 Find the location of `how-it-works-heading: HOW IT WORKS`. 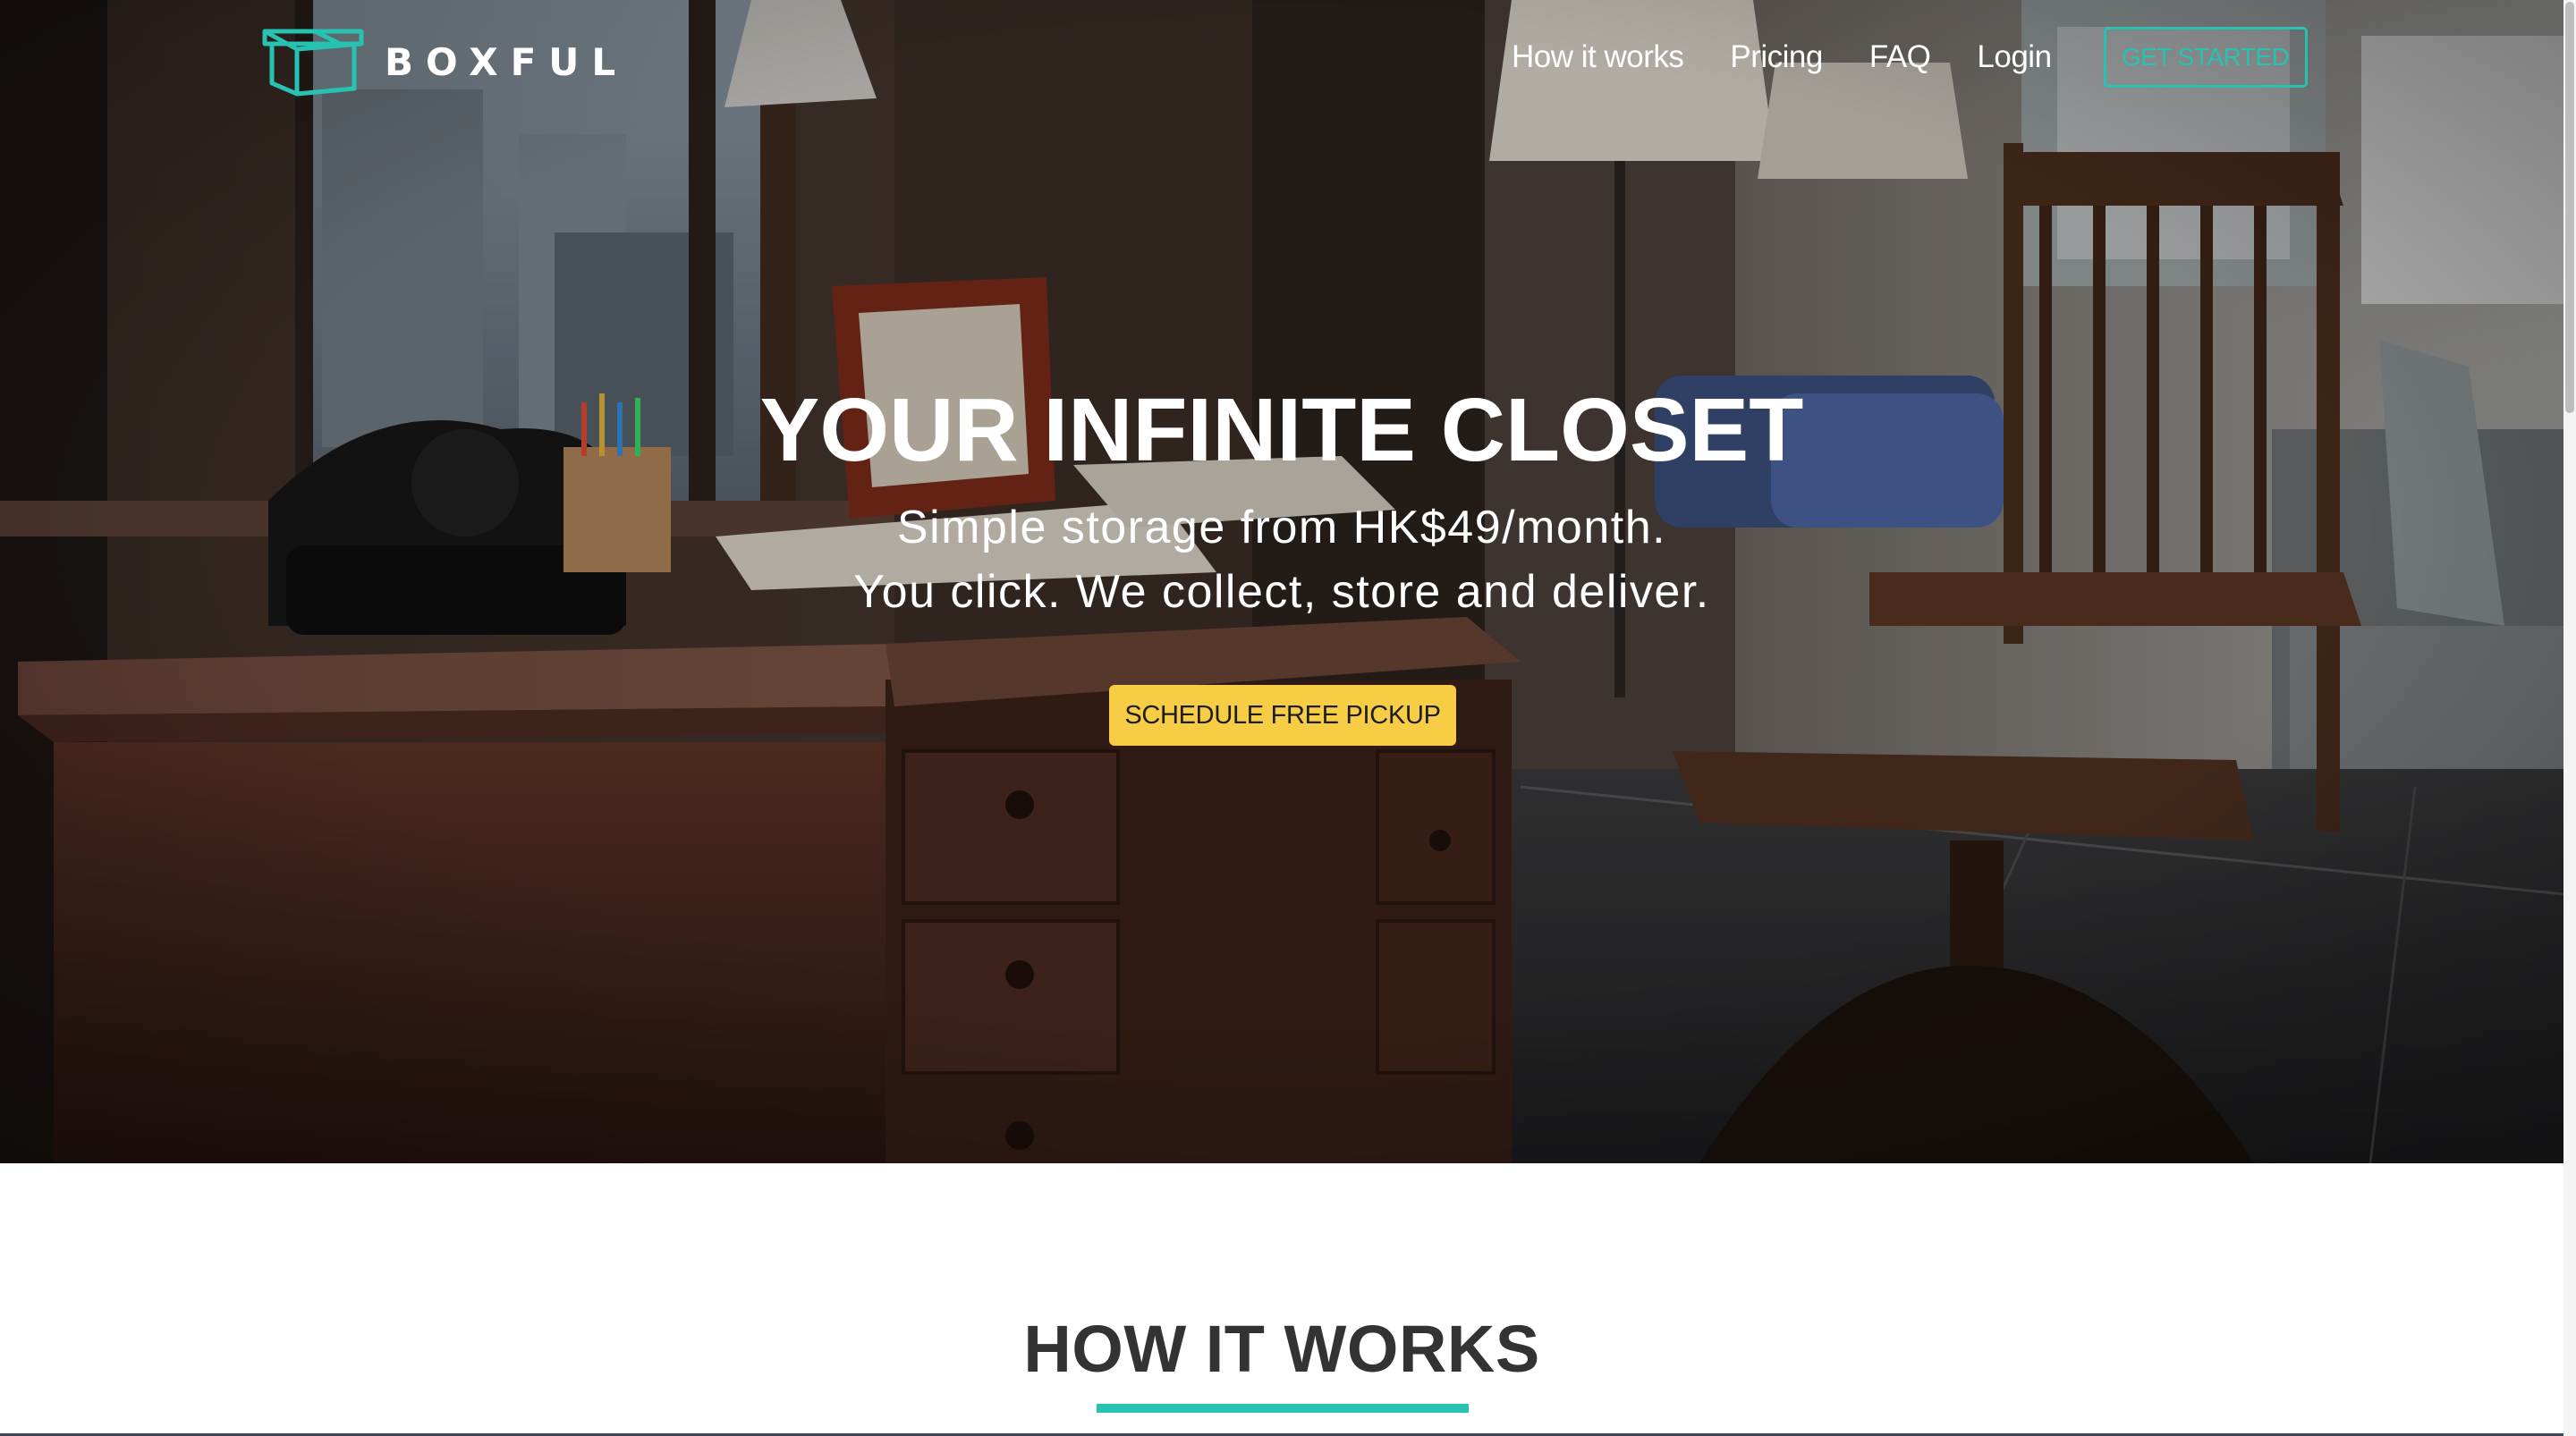

how-it-works-heading: HOW IT WORKS is located at coordinates (1281, 1349).